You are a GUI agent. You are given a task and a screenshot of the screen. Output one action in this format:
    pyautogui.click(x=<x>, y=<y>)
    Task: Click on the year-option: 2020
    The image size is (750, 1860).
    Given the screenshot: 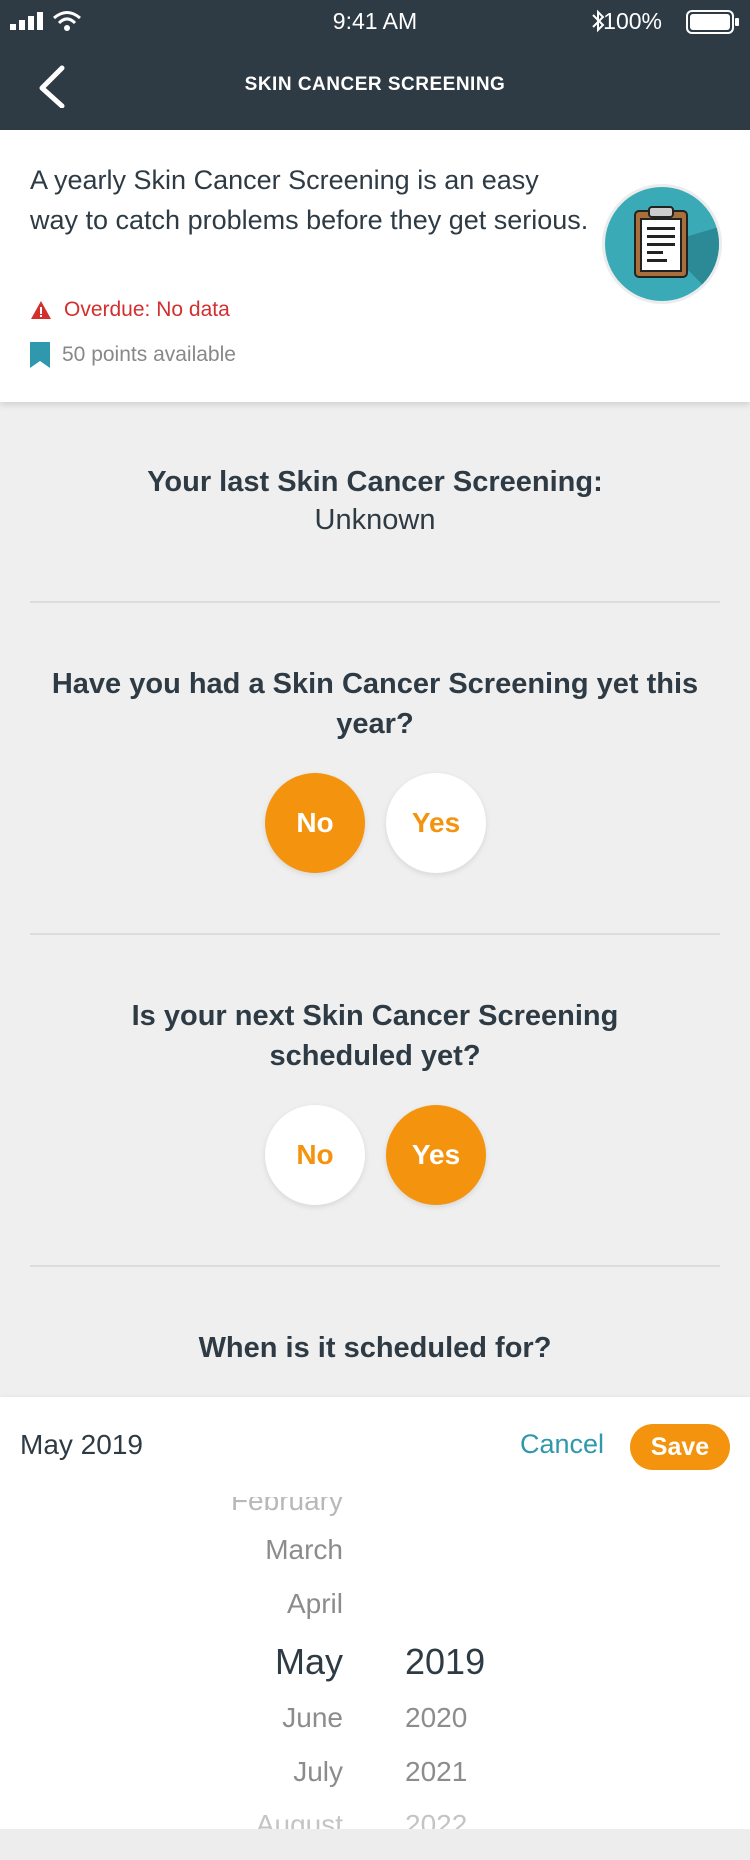 What is the action you would take?
    pyautogui.click(x=436, y=1718)
    